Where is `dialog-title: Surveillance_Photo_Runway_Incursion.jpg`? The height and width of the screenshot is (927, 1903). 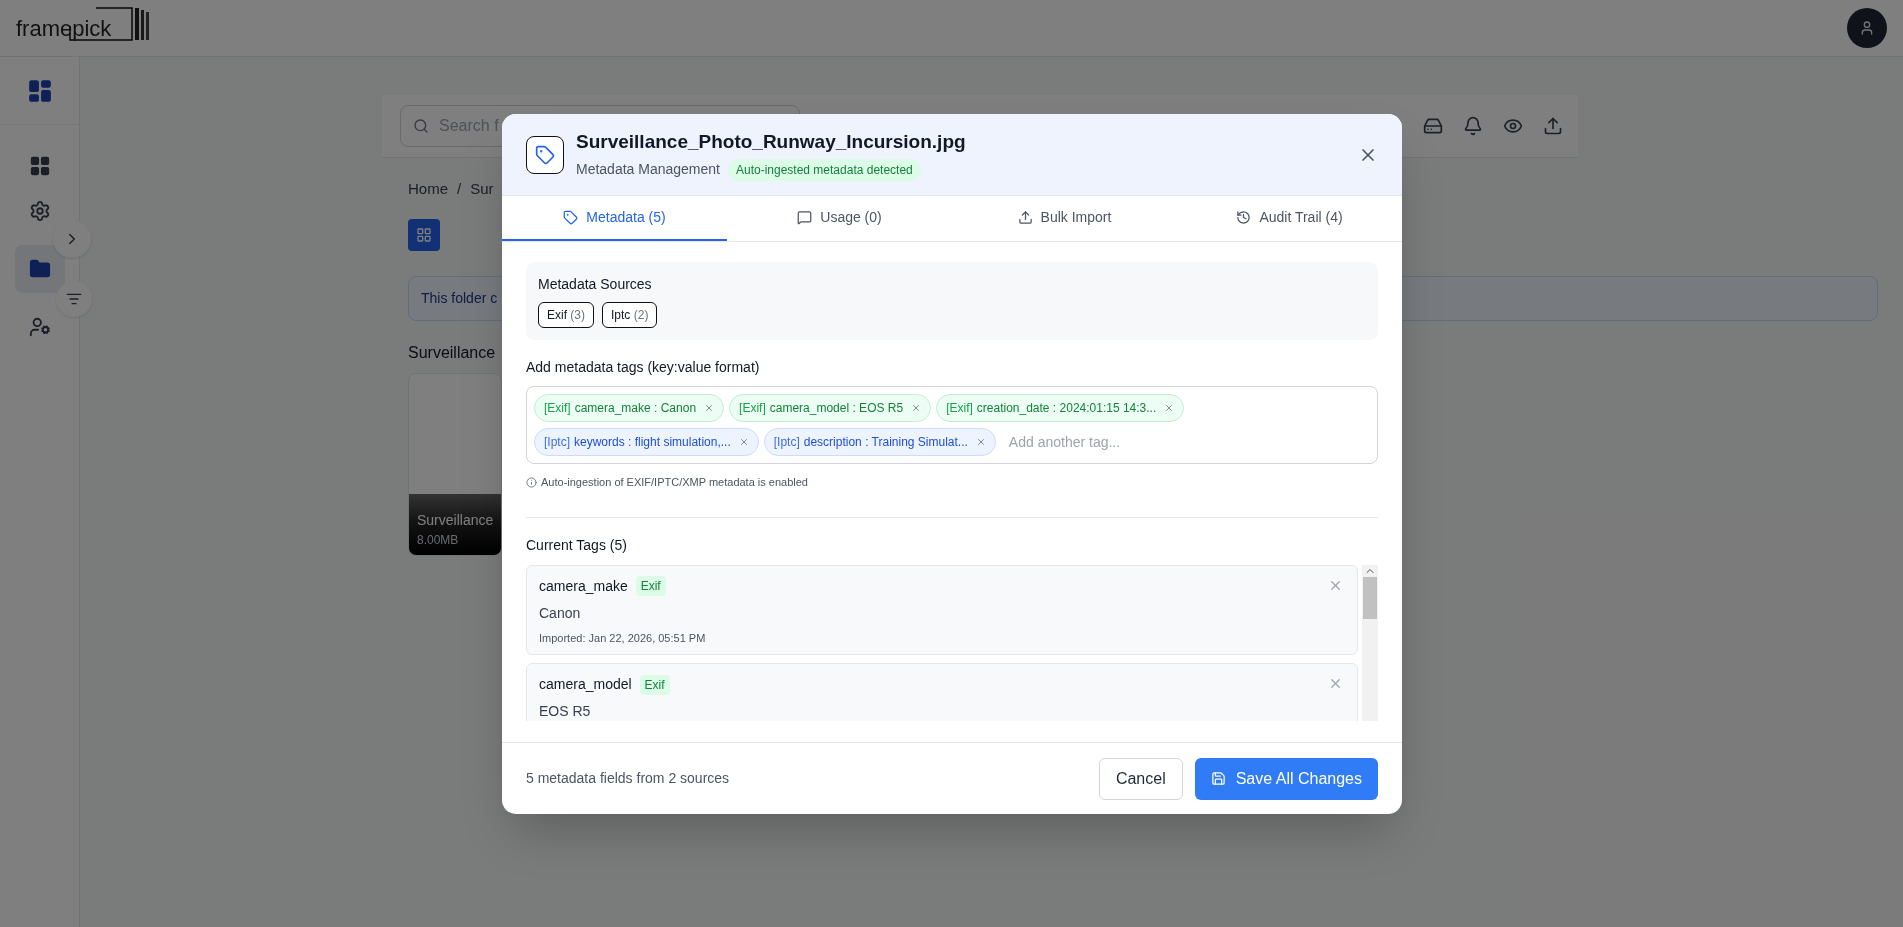
dialog-title: Surveillance_Photo_Runway_Incursion.jpg is located at coordinates (771, 142).